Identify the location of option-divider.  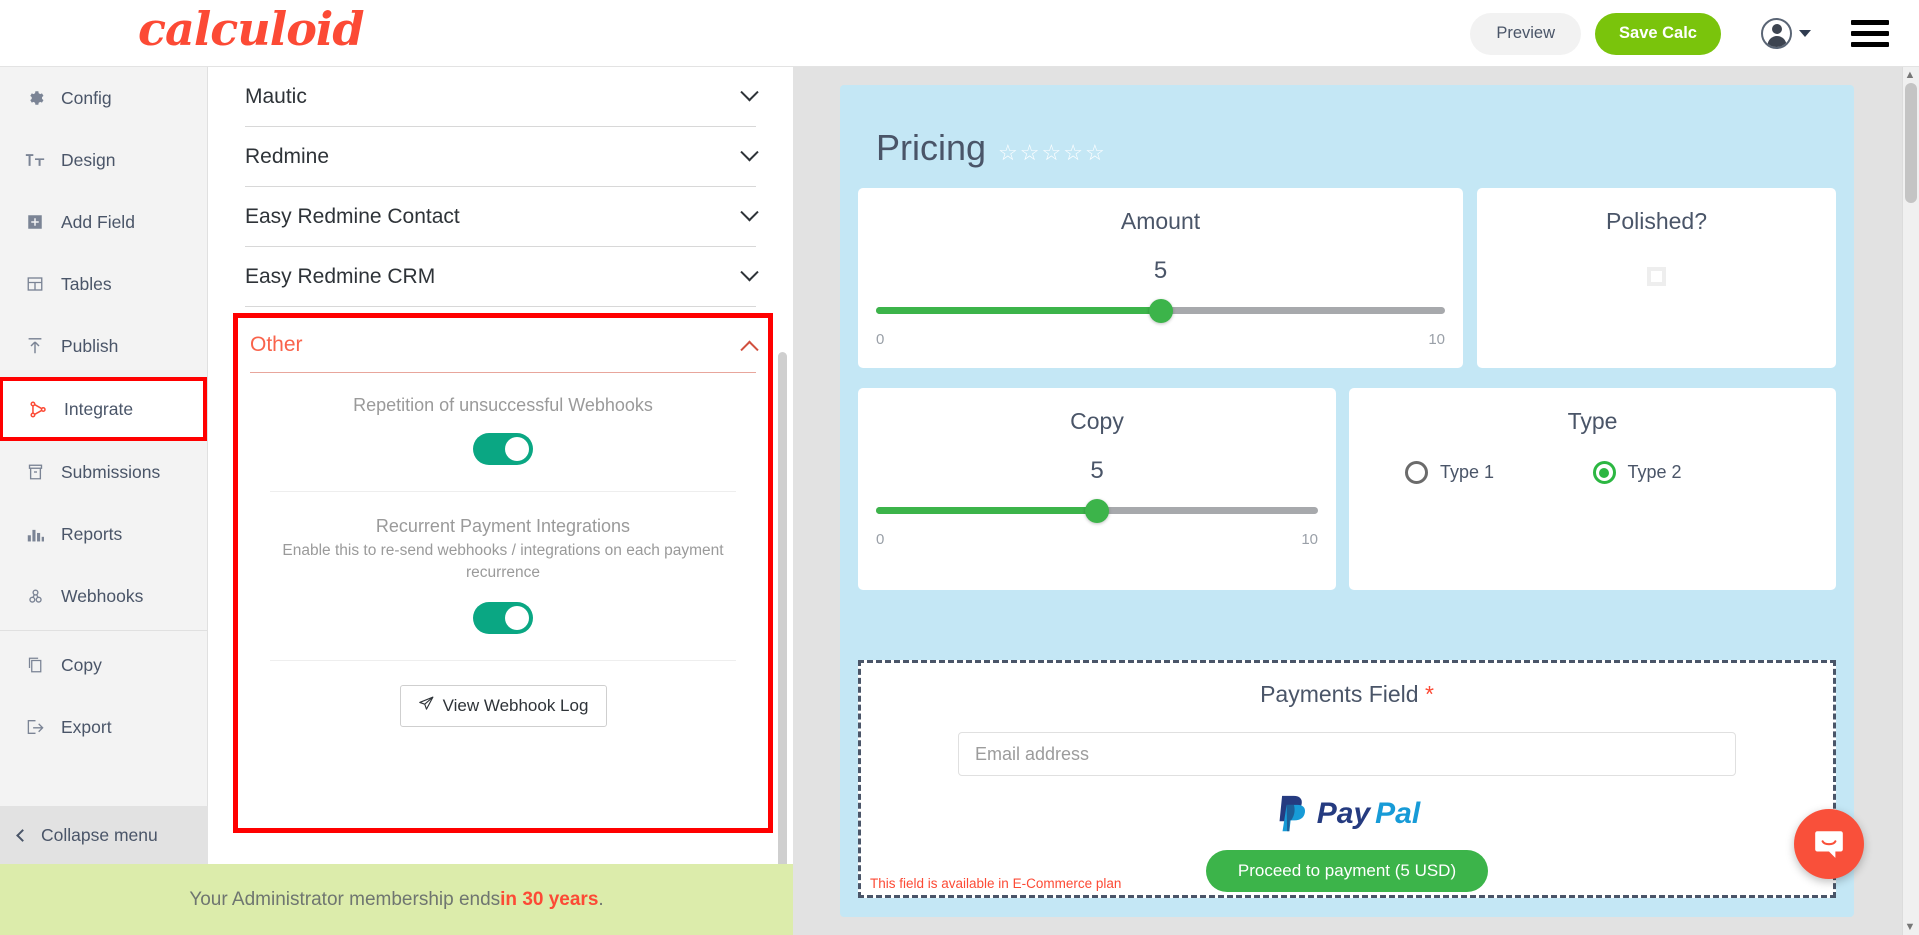
(503, 660).